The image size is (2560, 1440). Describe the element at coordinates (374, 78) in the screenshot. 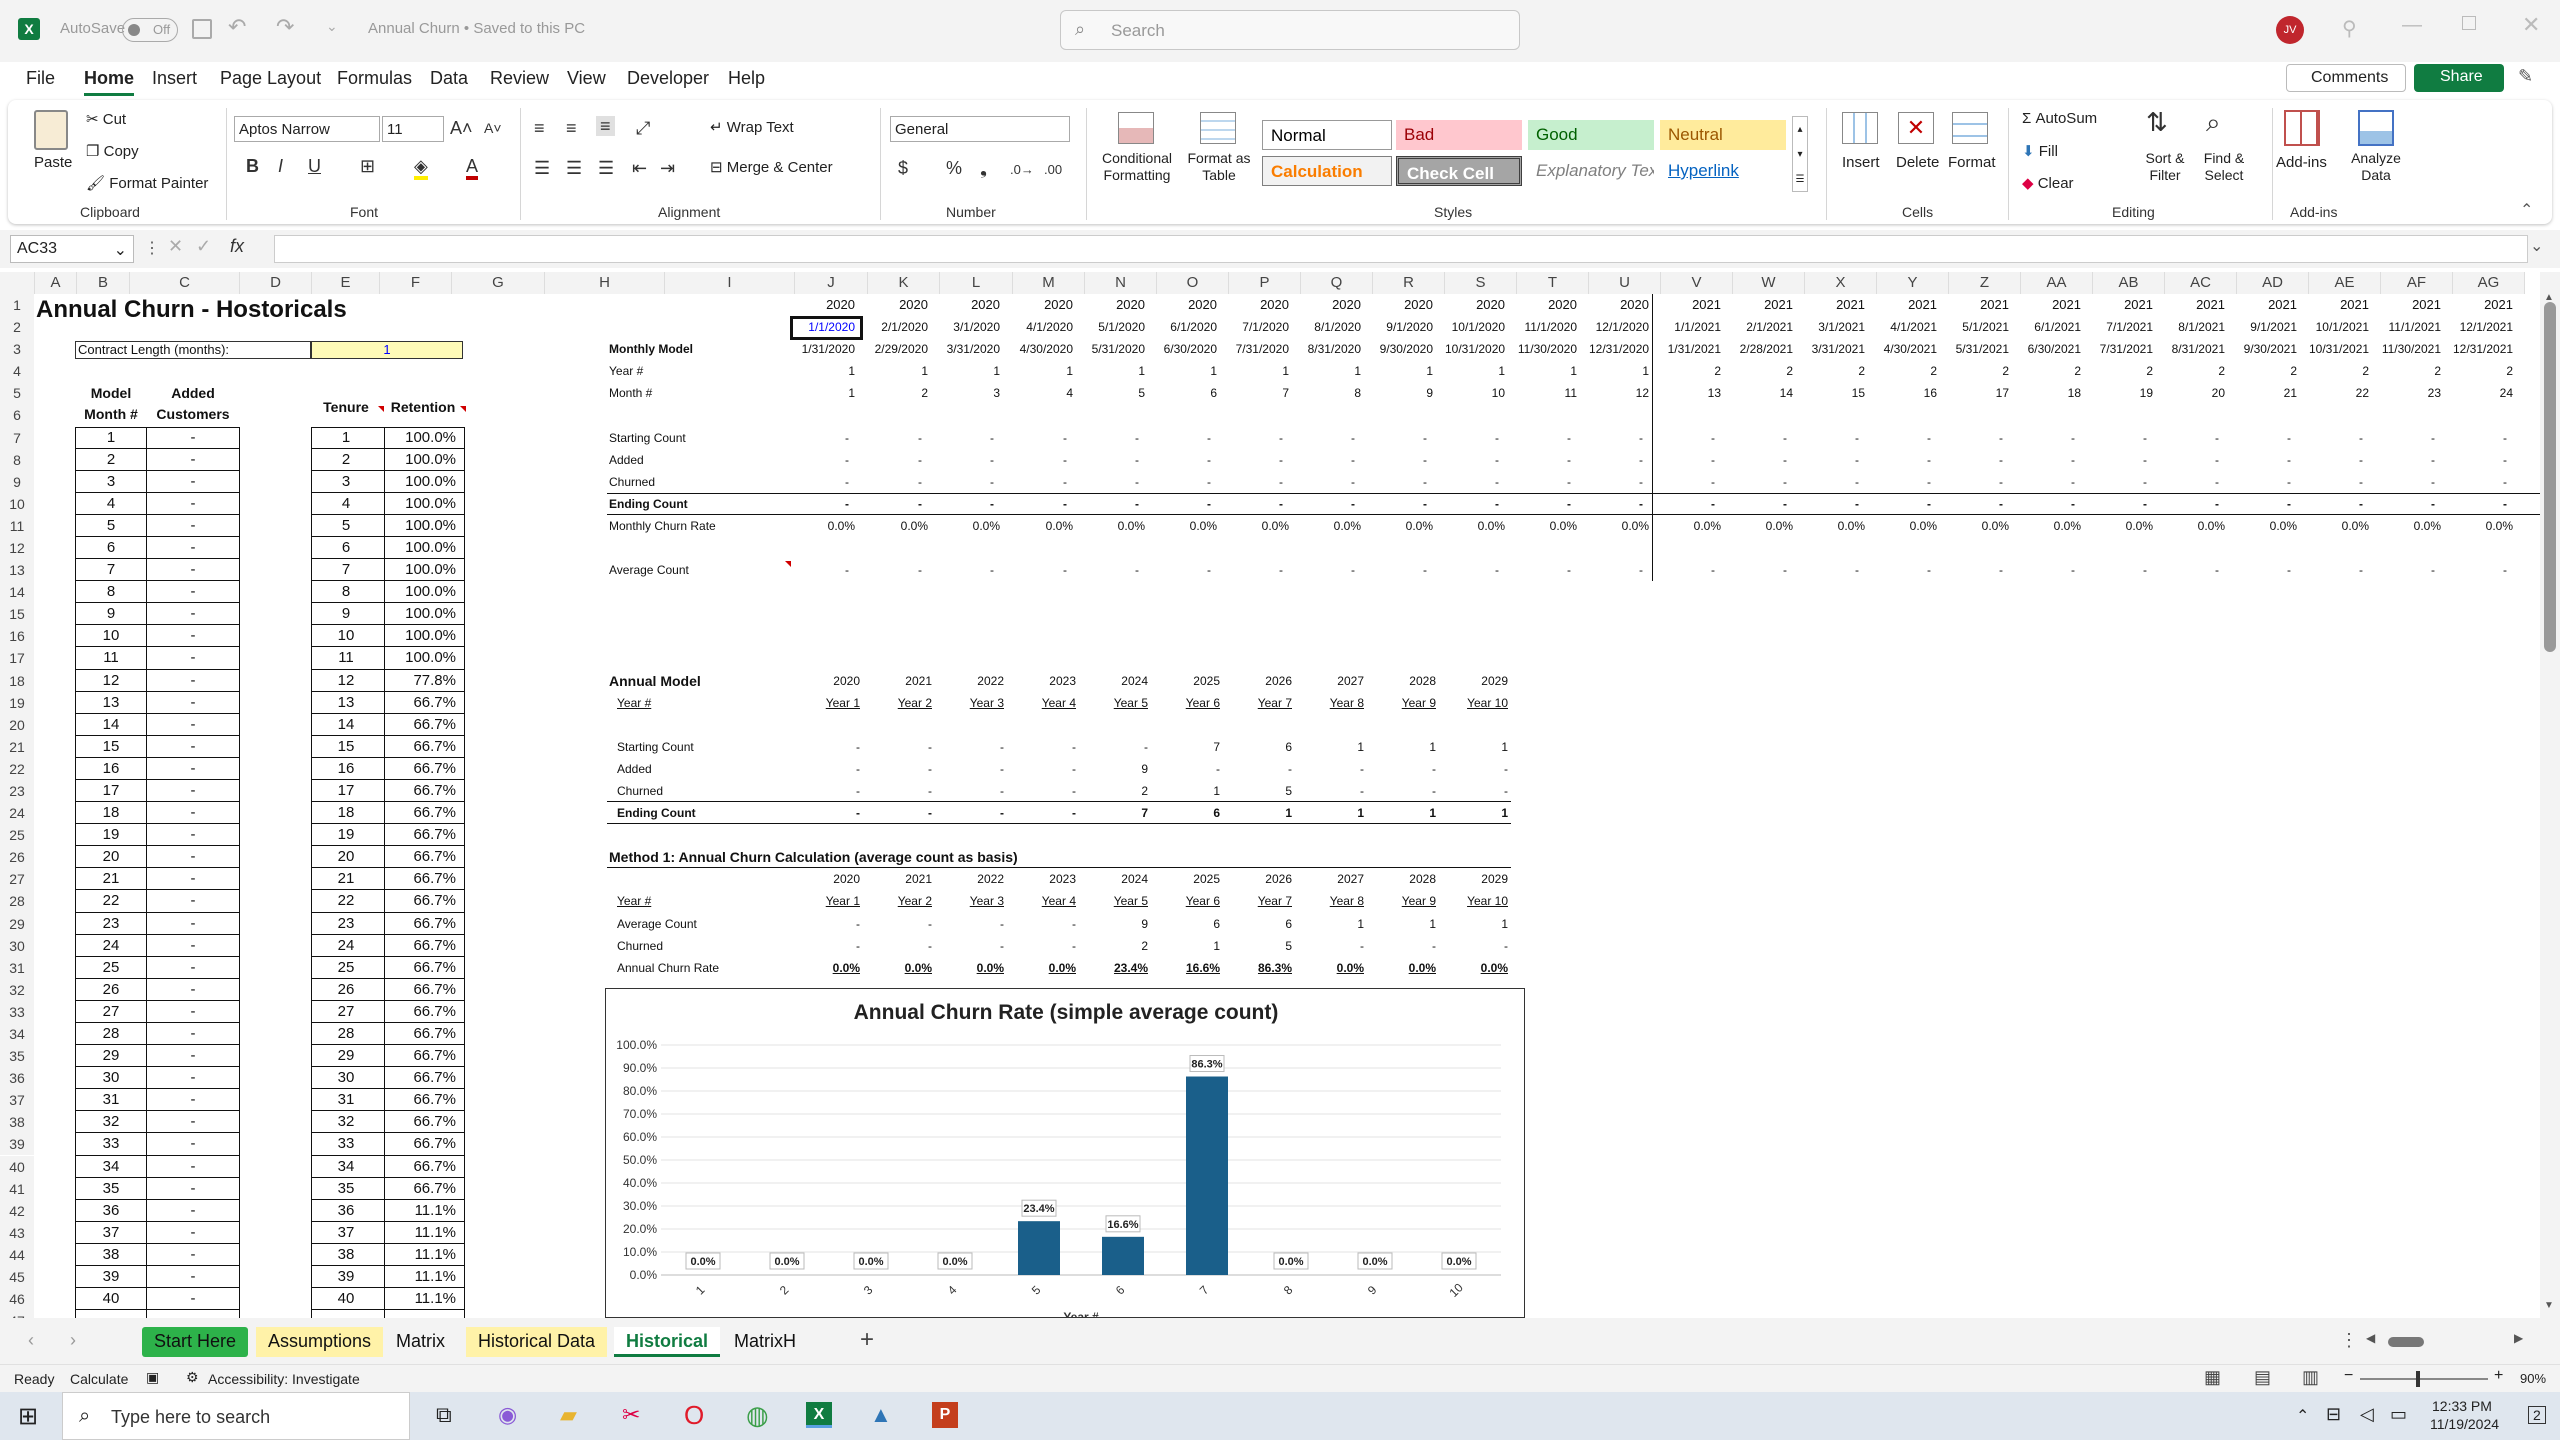

I see `menu-formulas: Formulas` at that location.